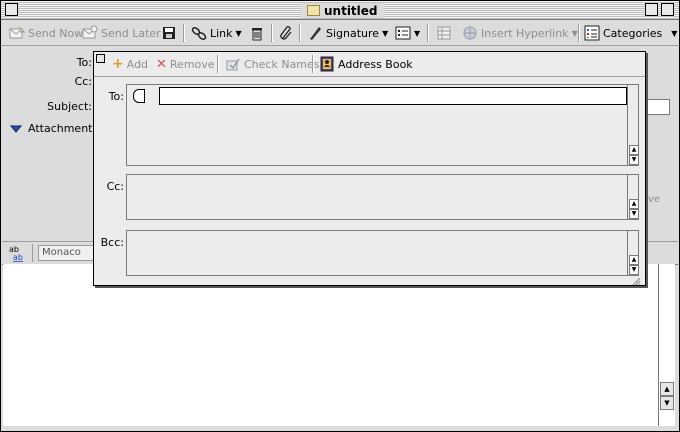 Image resolution: width=680 pixels, height=432 pixels. I want to click on floppy-save-icon, so click(169, 33).